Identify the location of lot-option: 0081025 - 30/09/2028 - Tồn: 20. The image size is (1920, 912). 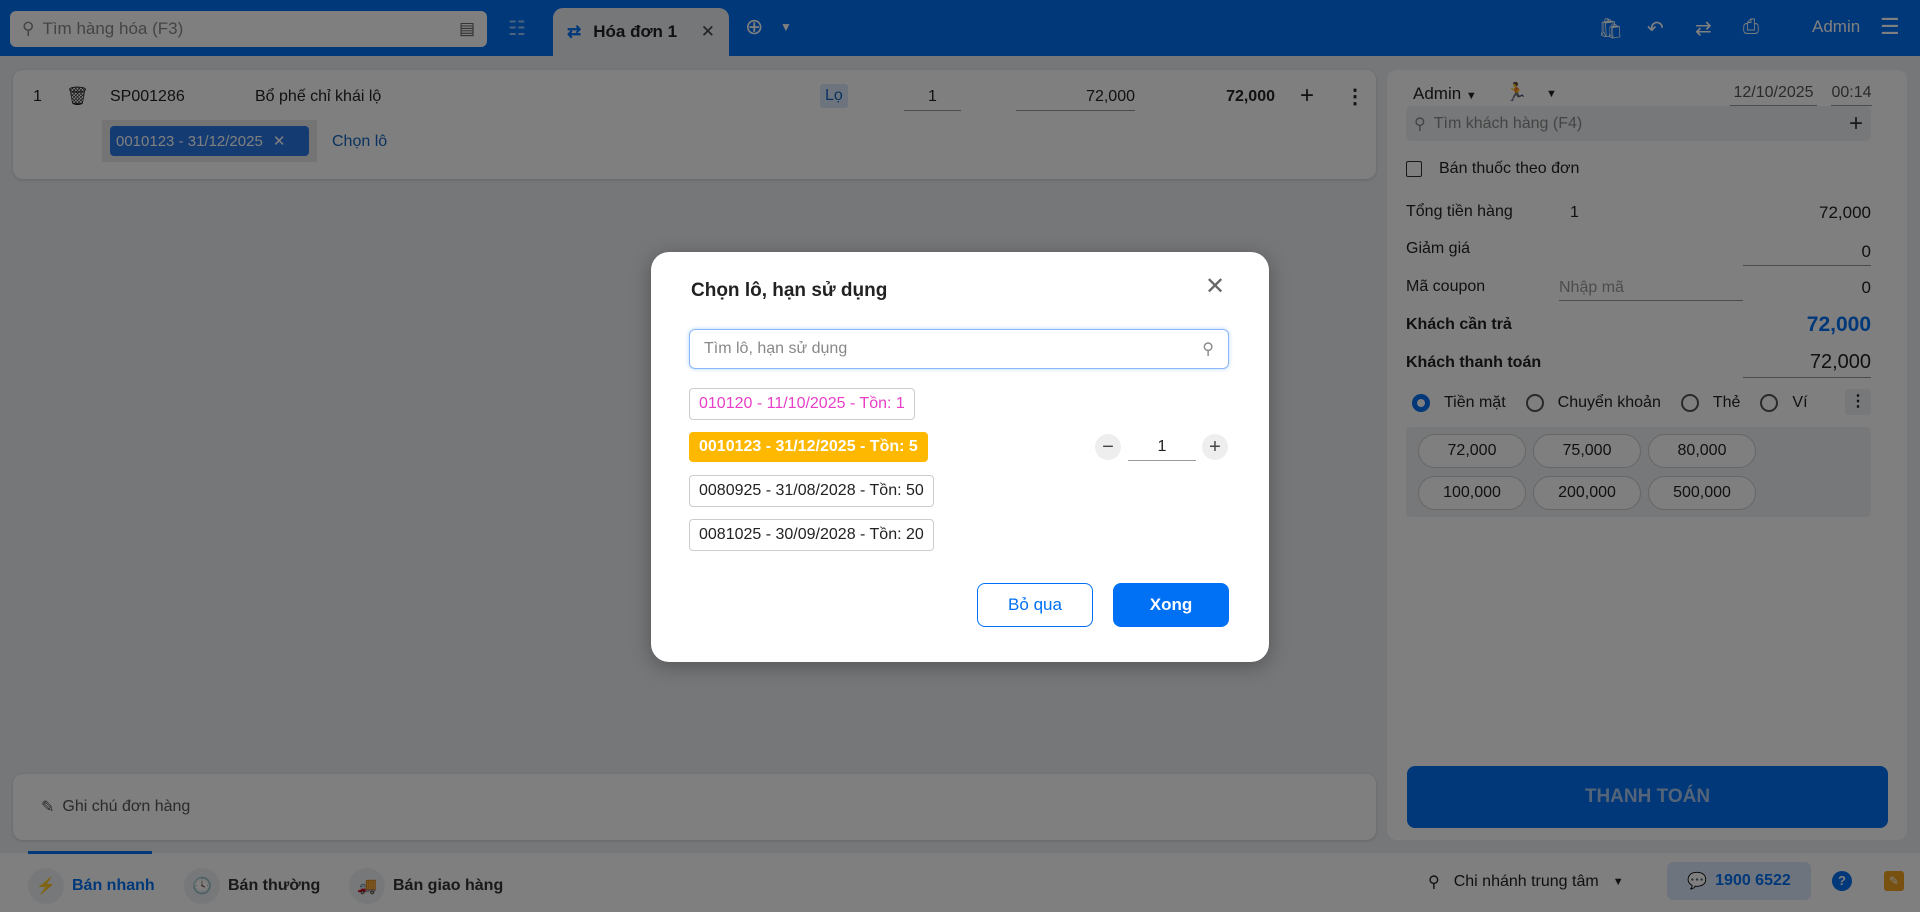
(811, 535).